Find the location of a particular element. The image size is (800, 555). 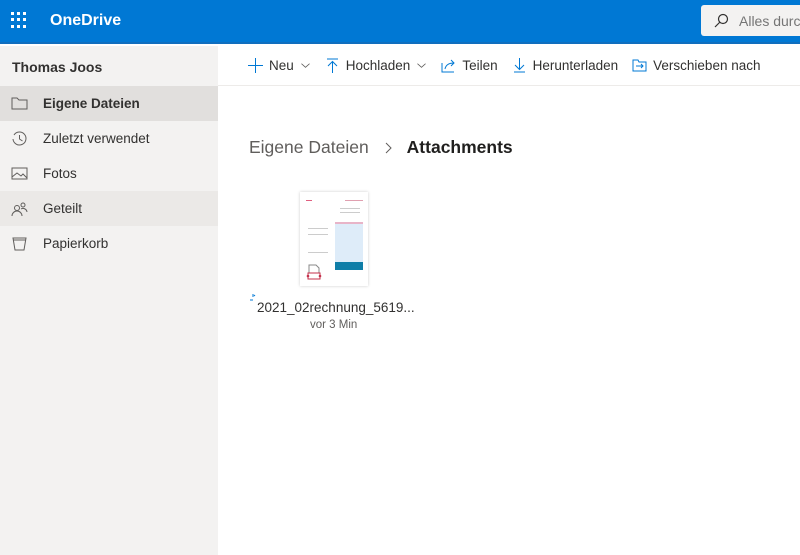

sidebar-item-label: Eigene Dateien is located at coordinates (91, 103).